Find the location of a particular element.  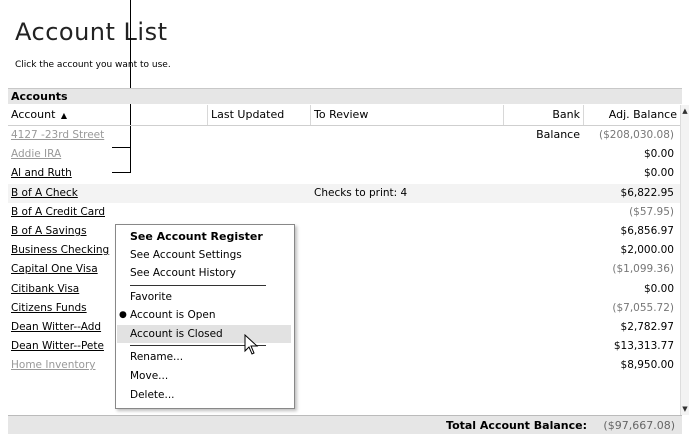

account-link: Home Inventory is located at coordinates (53, 365).